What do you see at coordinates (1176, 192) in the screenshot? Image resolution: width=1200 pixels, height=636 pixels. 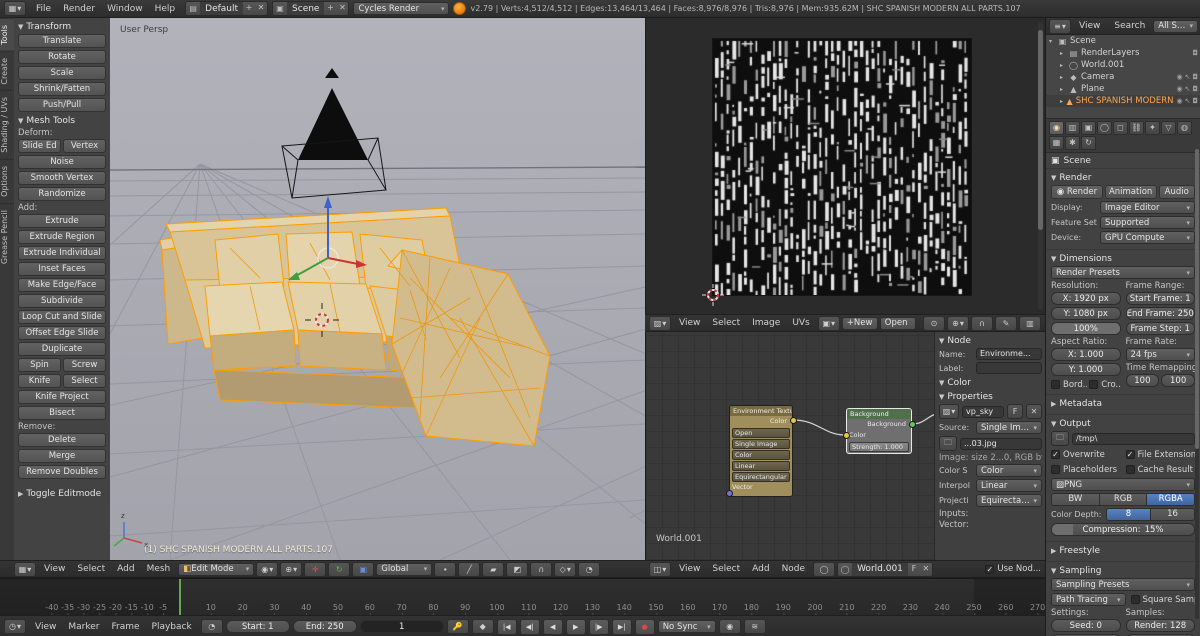 I see `audio-button: Audio` at bounding box center [1176, 192].